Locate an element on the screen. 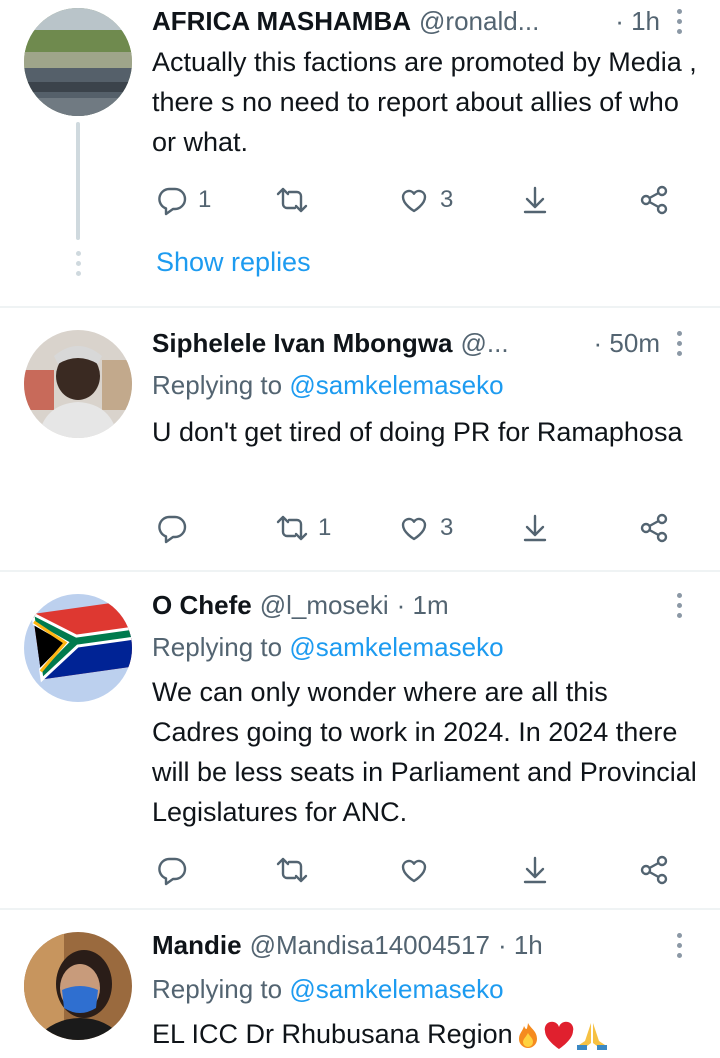  tweet-header: O Chefe @l_moseki · 1m is located at coordinates (406, 605).